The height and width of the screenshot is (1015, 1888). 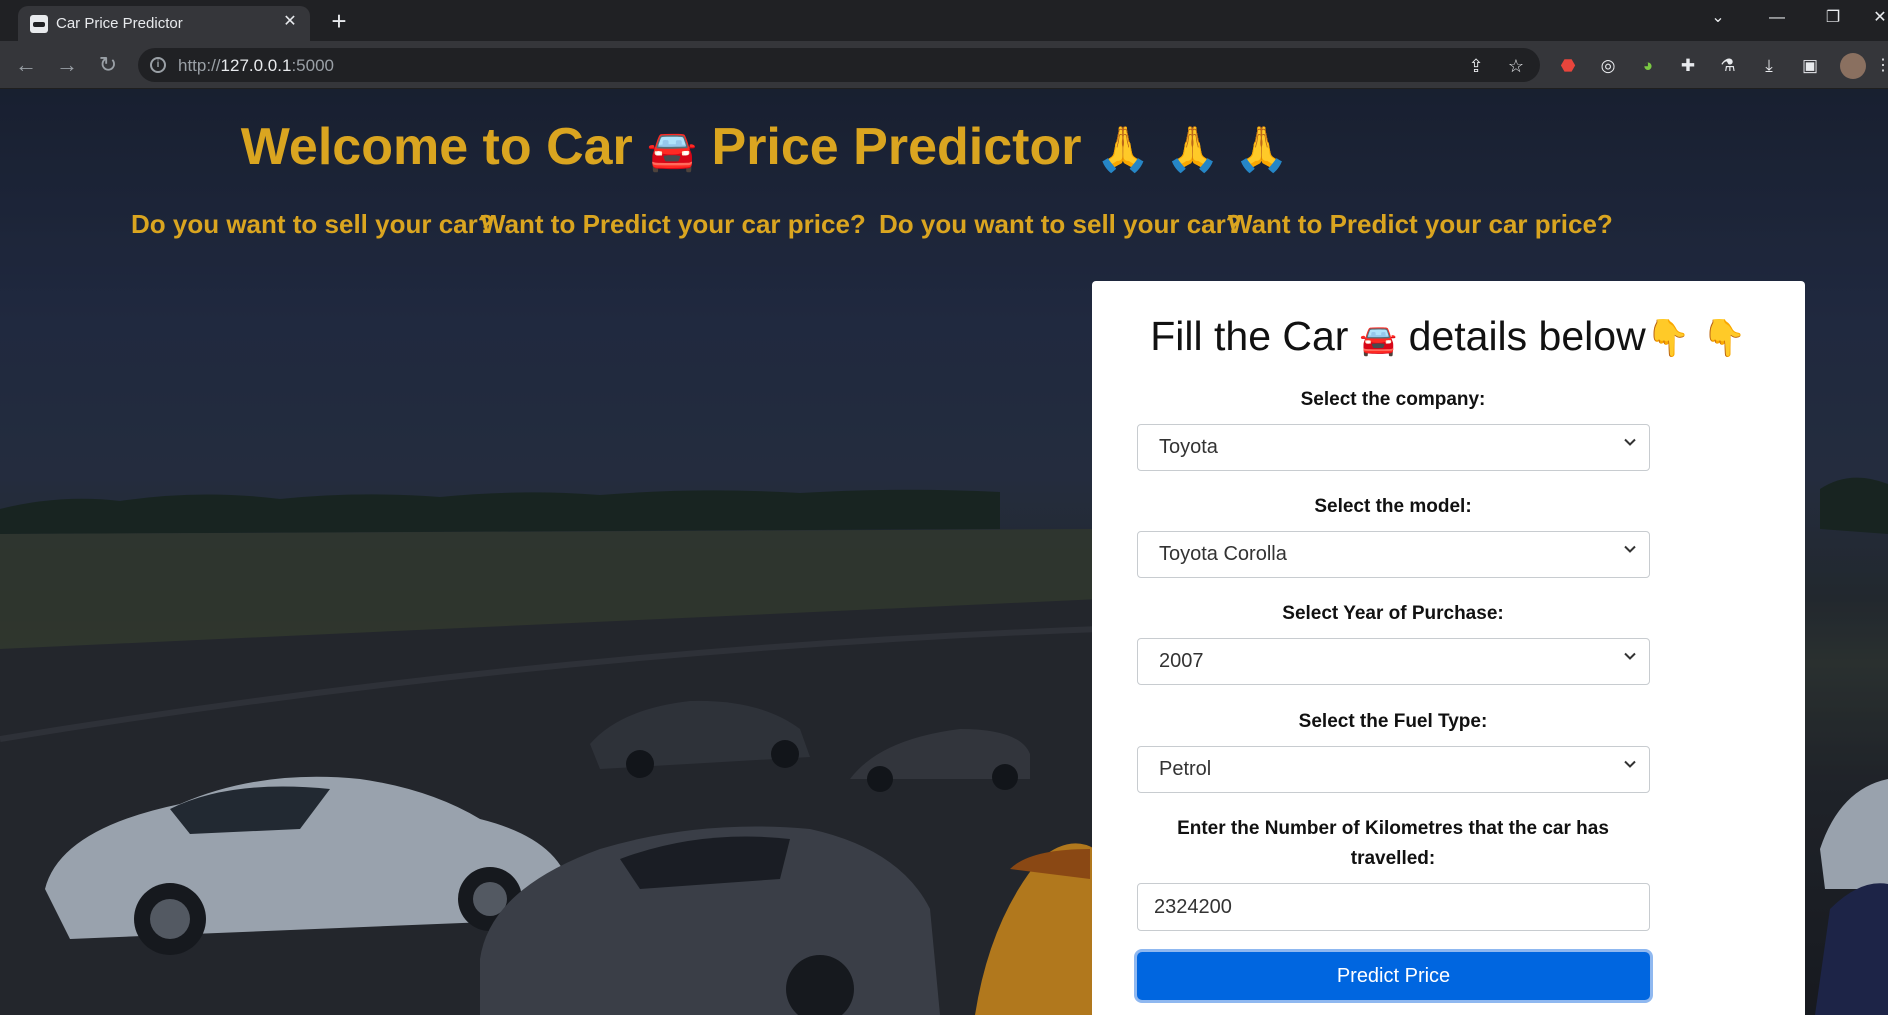 I want to click on minimize-window-button: —, so click(x=1777, y=18).